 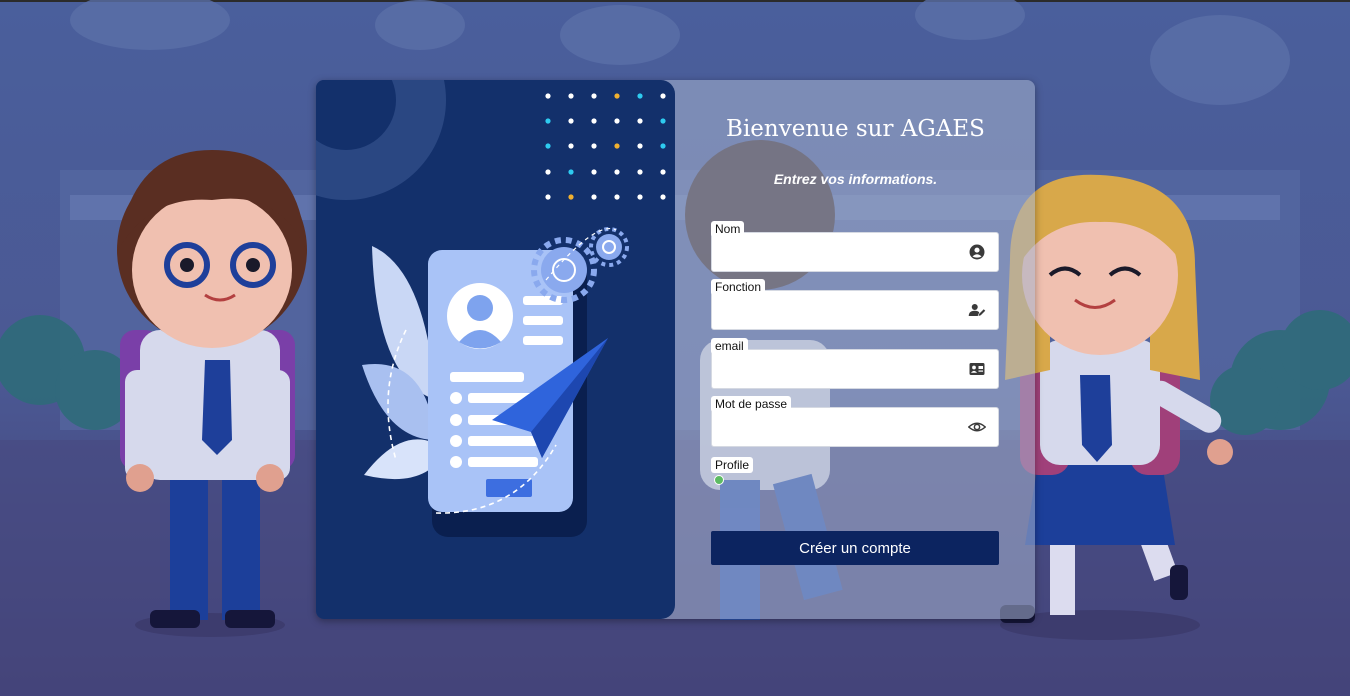 I want to click on page-subtitle: Entrez vos informations., so click(x=855, y=179).